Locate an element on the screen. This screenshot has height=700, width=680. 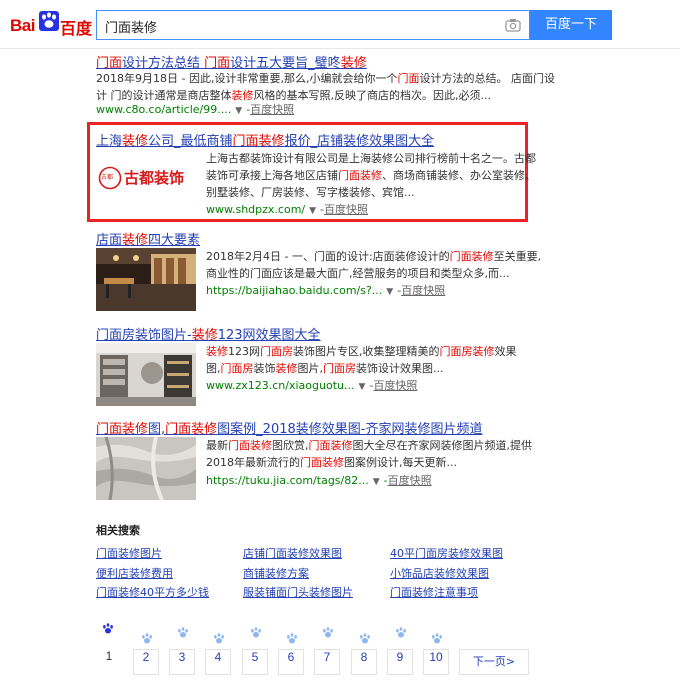
page-link: 2 is located at coordinates (146, 662).